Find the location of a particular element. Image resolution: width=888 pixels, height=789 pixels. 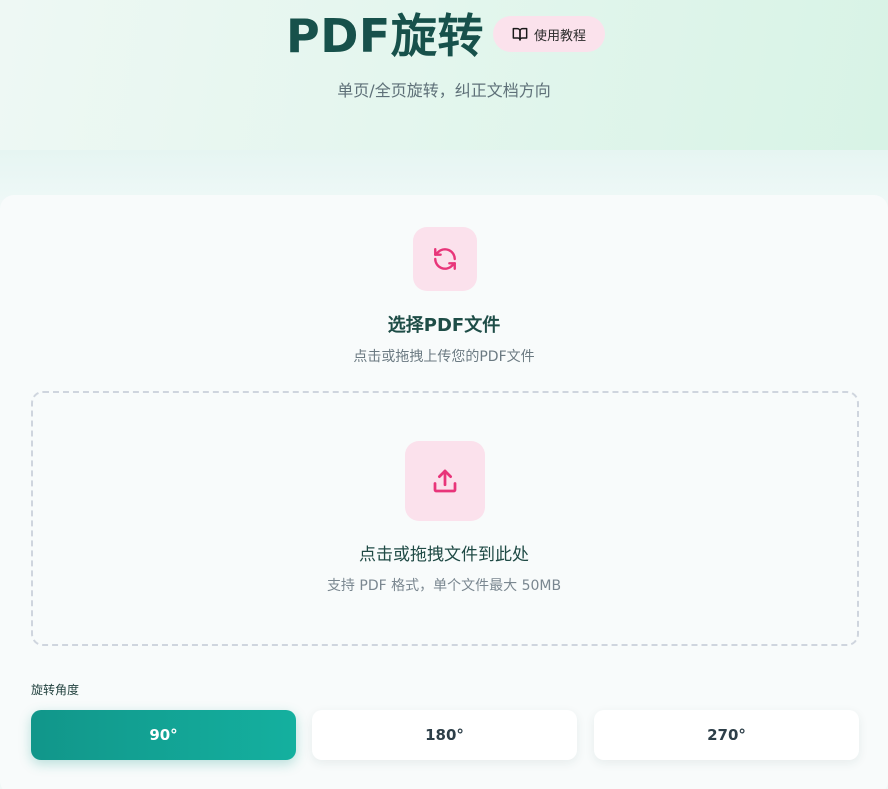

angle-option-270: 270° is located at coordinates (726, 735).